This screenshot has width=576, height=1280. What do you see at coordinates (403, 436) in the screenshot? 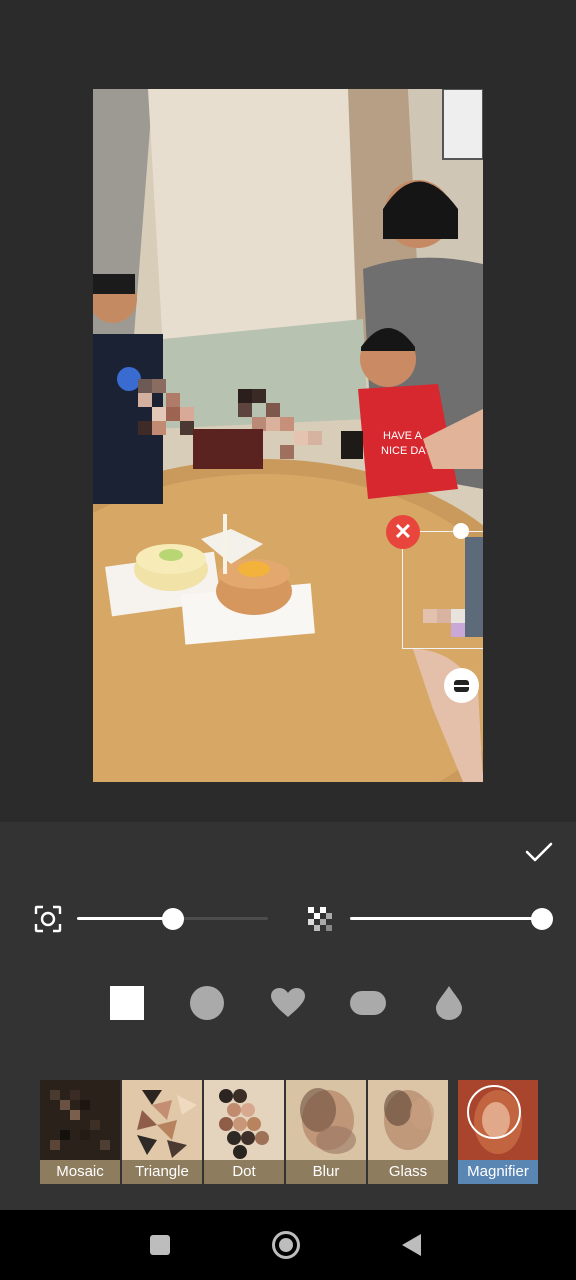
I see `svg-text: HAVE A` at bounding box center [403, 436].